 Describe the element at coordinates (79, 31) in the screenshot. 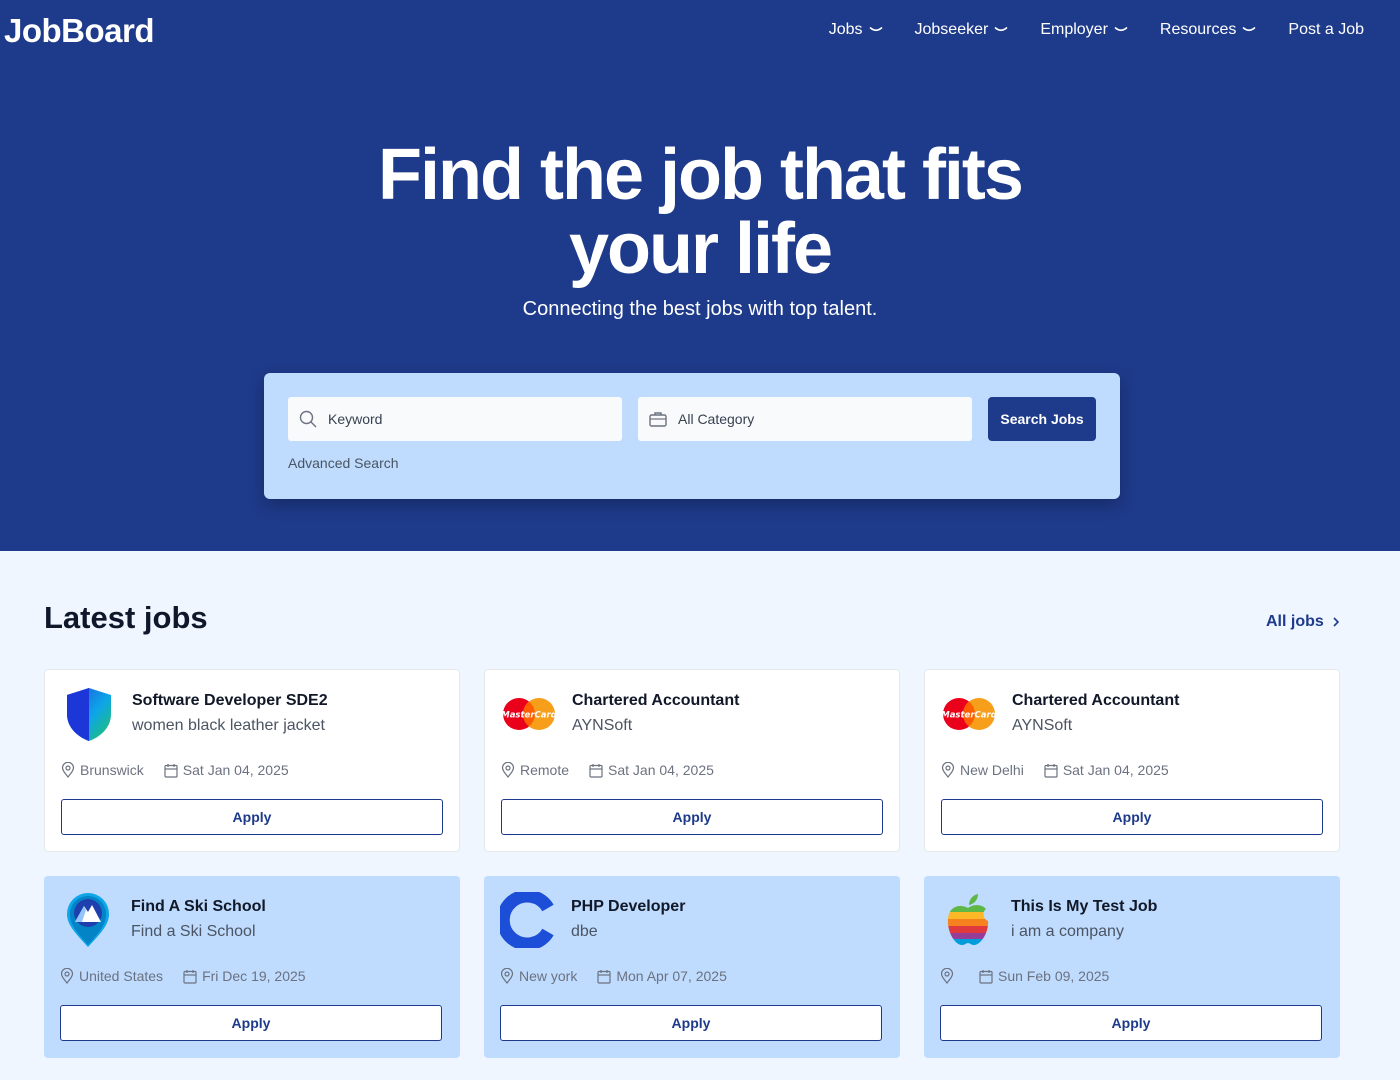

I see `site-logo: JobBoard` at that location.